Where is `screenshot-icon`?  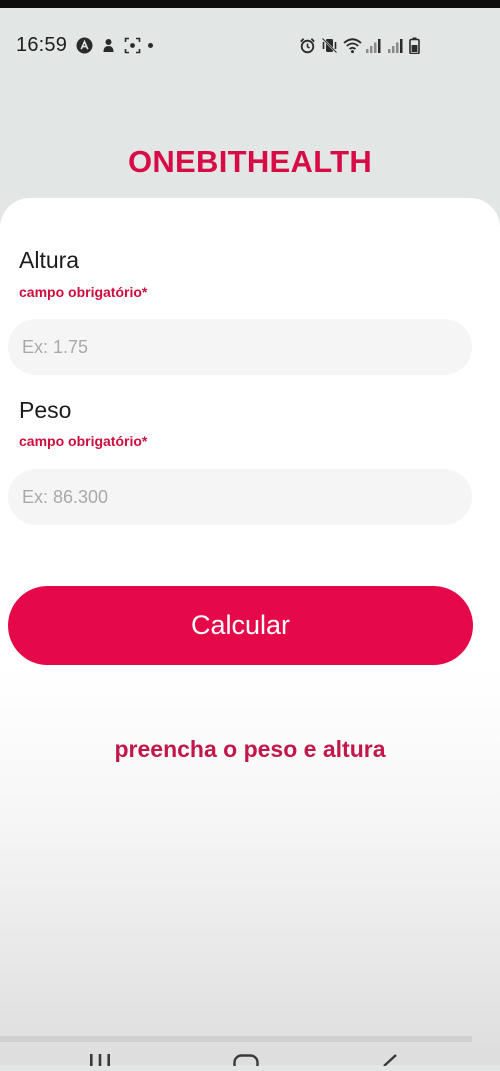 screenshot-icon is located at coordinates (132, 45).